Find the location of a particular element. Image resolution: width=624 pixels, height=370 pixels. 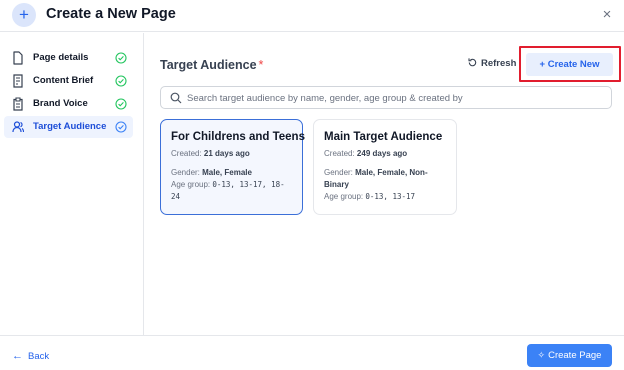

refresh-button: Refresh is located at coordinates (491, 65).